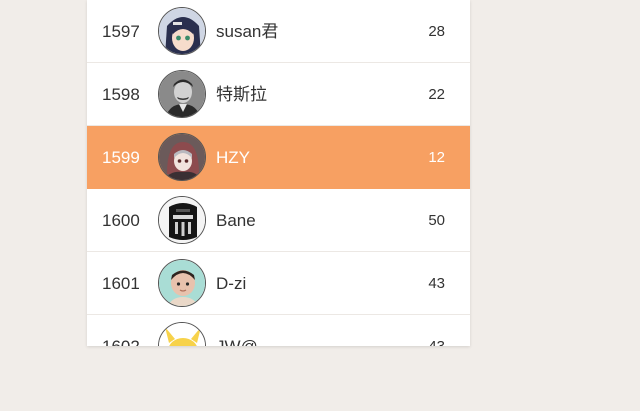 This screenshot has height=411, width=640. What do you see at coordinates (278, 94) in the screenshot?
I see `leaderboard-row: 1598 特斯拉 22` at bounding box center [278, 94].